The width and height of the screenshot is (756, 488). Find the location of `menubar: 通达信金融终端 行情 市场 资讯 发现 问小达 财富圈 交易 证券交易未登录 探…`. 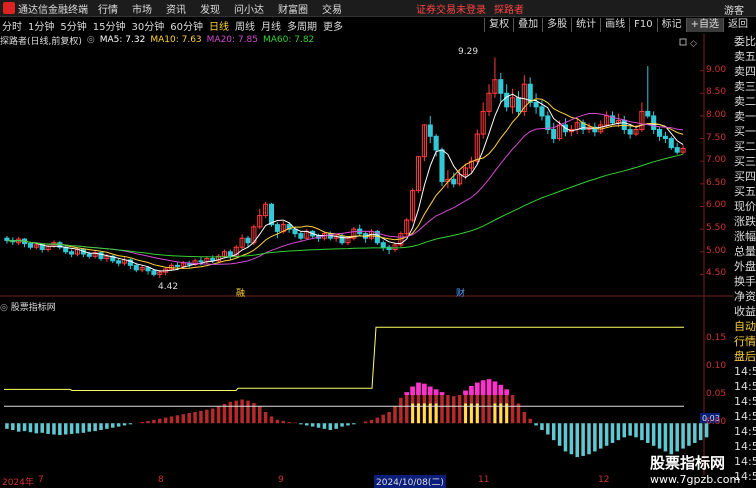

menubar: 通达信金融终端 行情 市场 资讯 发现 问小达 财富圈 交易 证券交易未登录 探… is located at coordinates (378, 8).